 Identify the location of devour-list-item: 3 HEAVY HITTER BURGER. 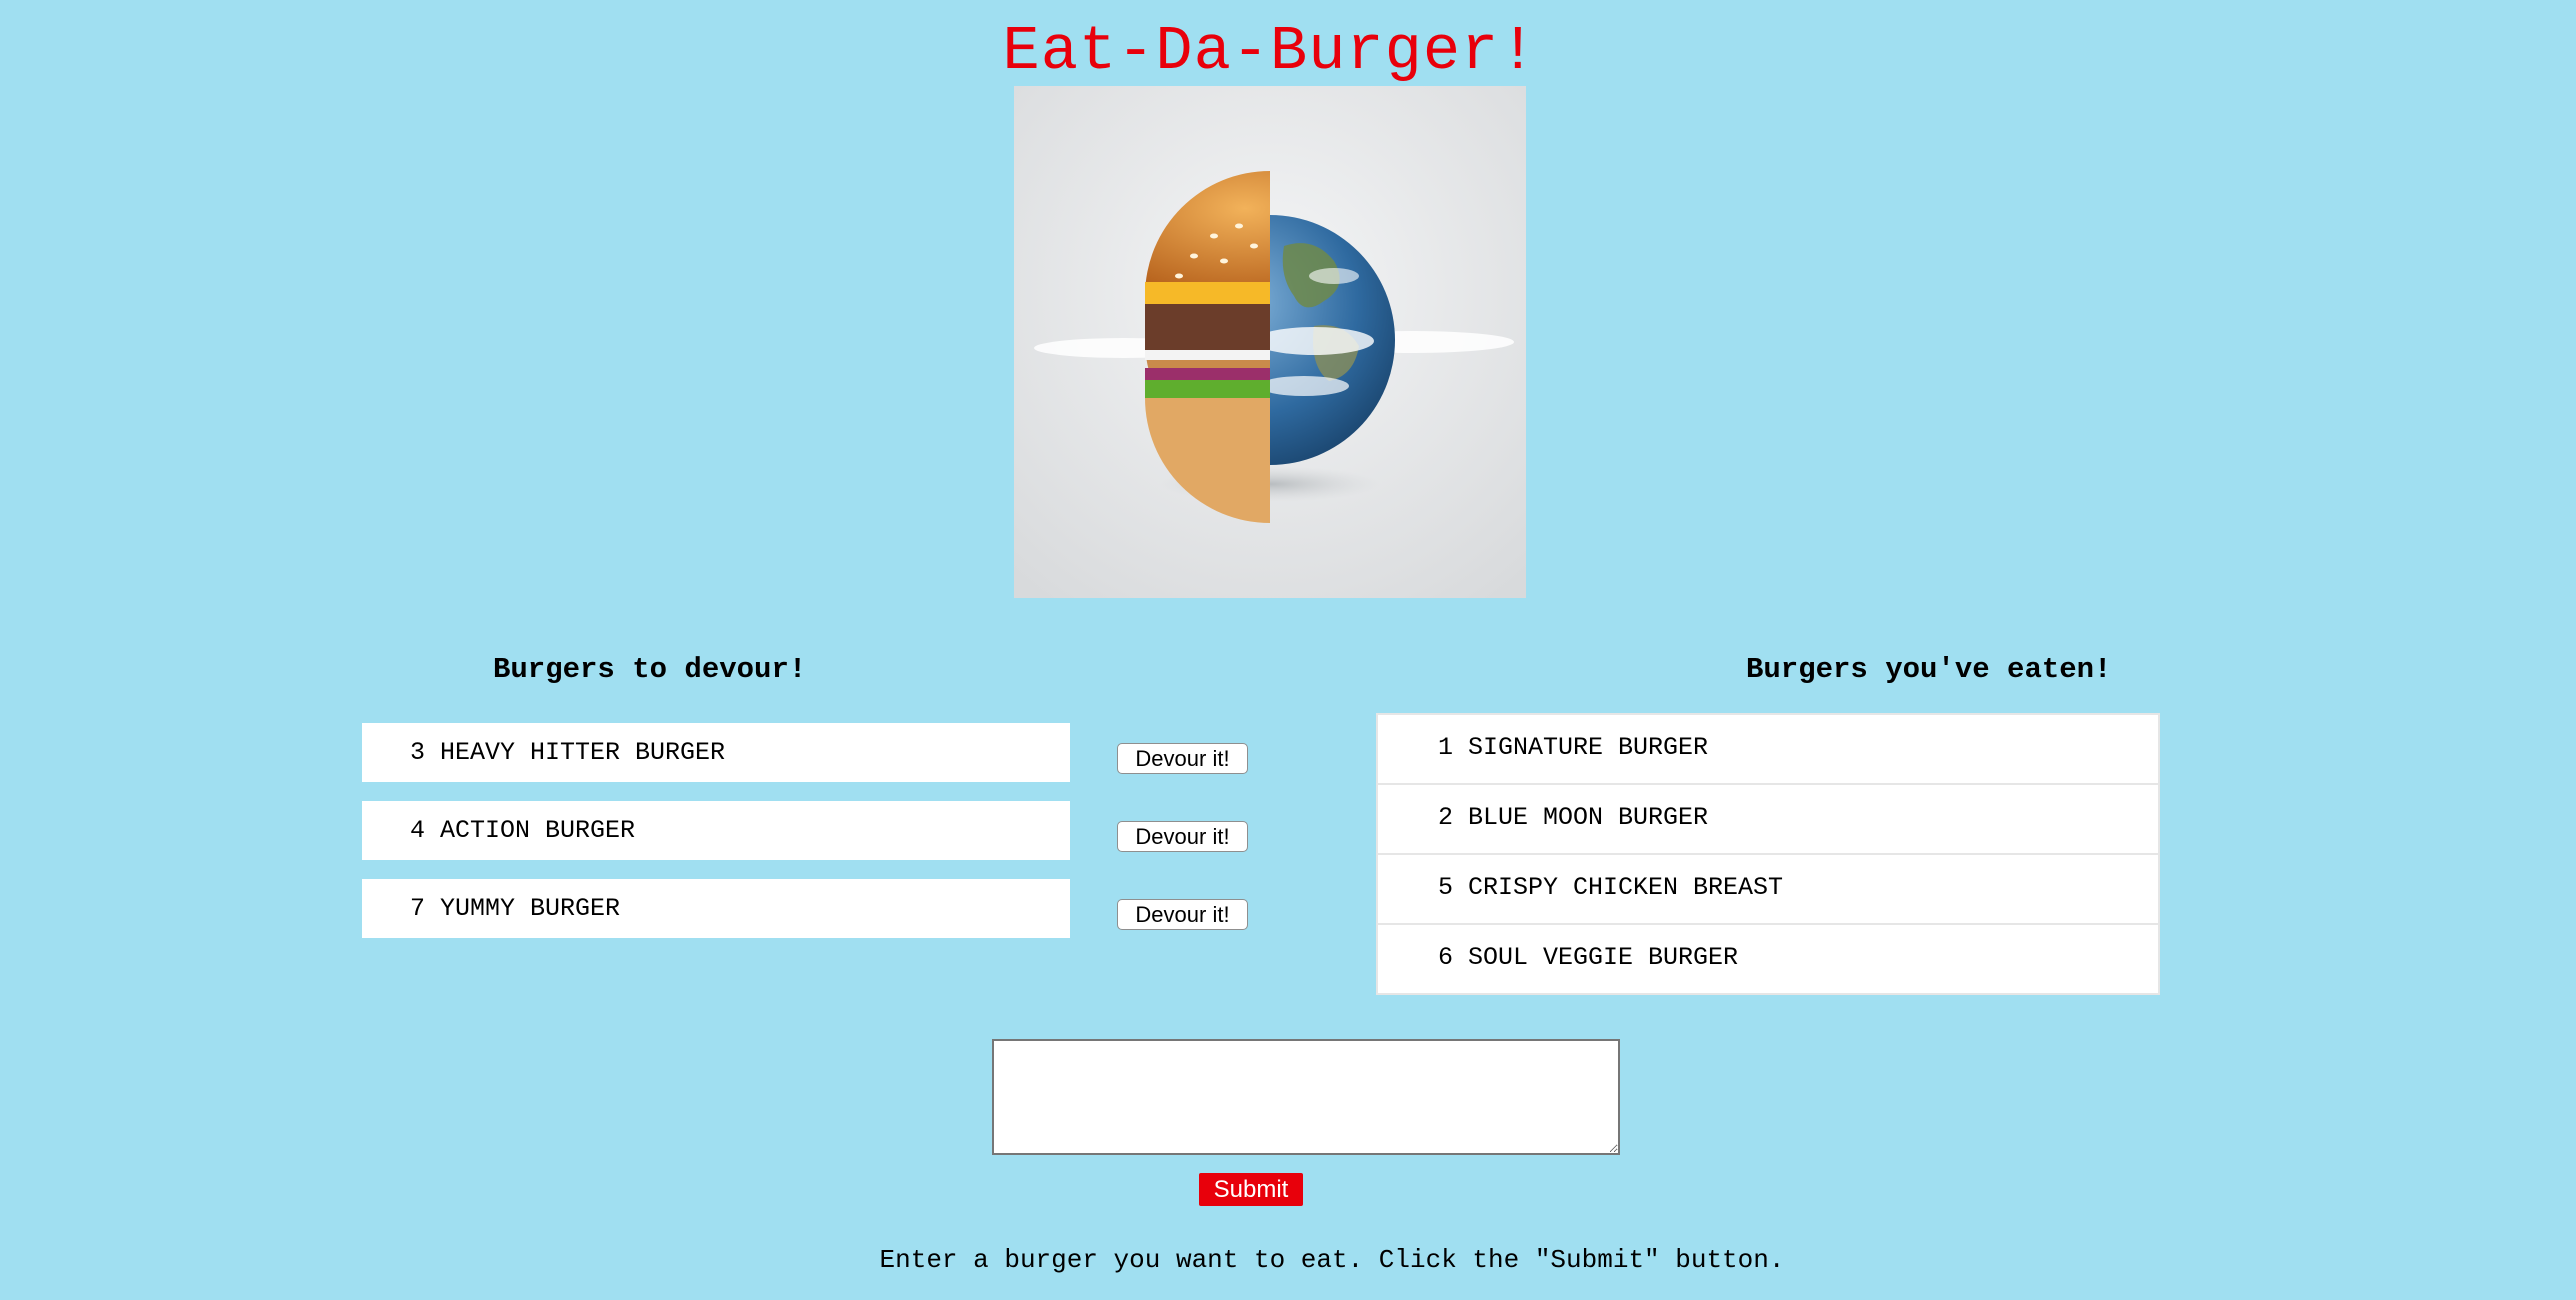
(716, 752).